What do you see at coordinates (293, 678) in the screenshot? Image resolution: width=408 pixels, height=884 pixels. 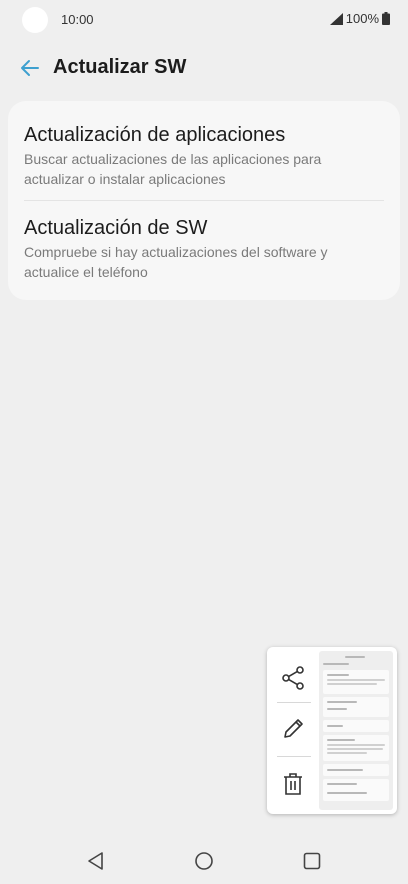 I see `share-icon` at bounding box center [293, 678].